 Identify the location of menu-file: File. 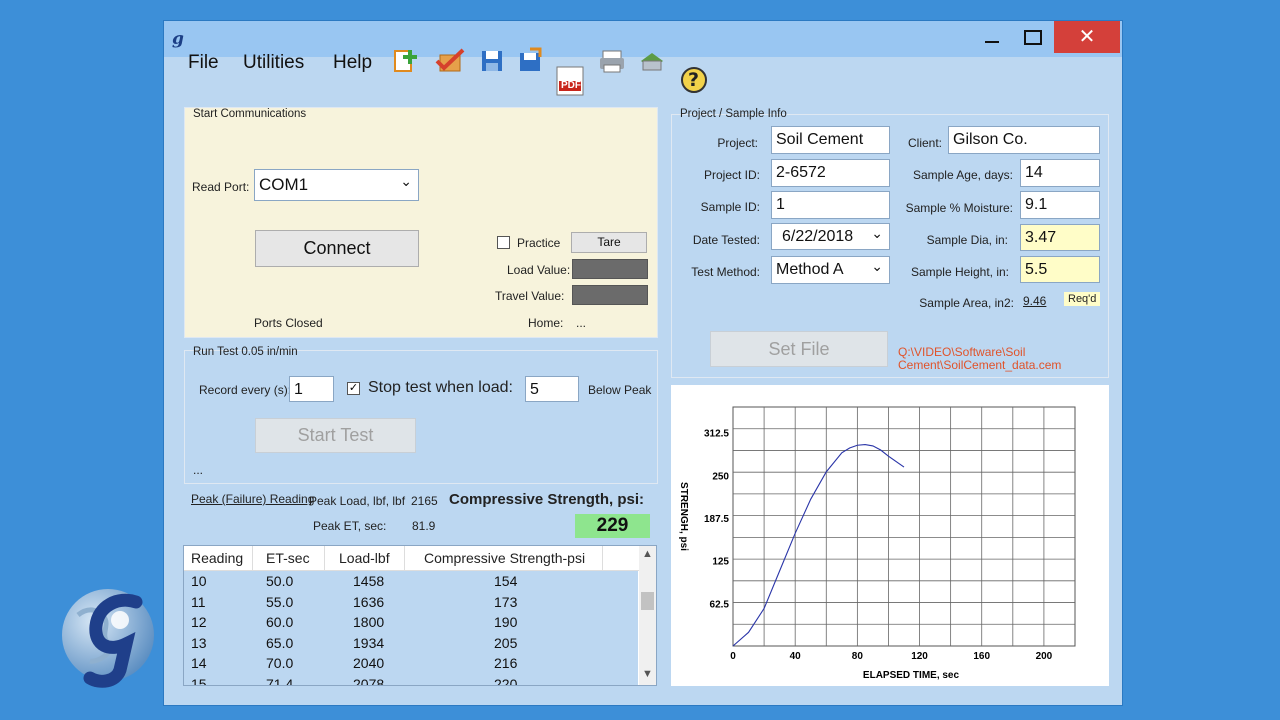
(203, 63).